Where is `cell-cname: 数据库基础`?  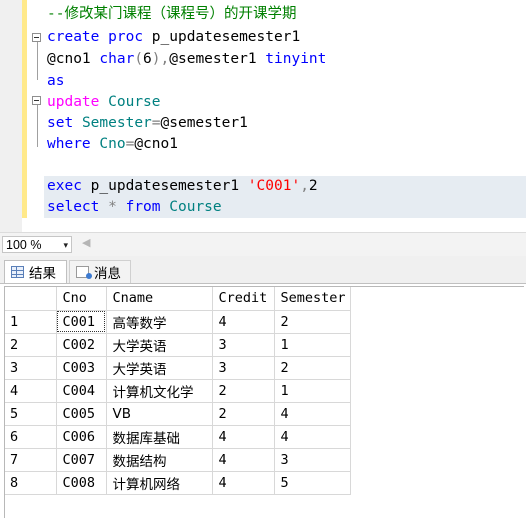
cell-cname: 数据库基础 is located at coordinates (159, 437).